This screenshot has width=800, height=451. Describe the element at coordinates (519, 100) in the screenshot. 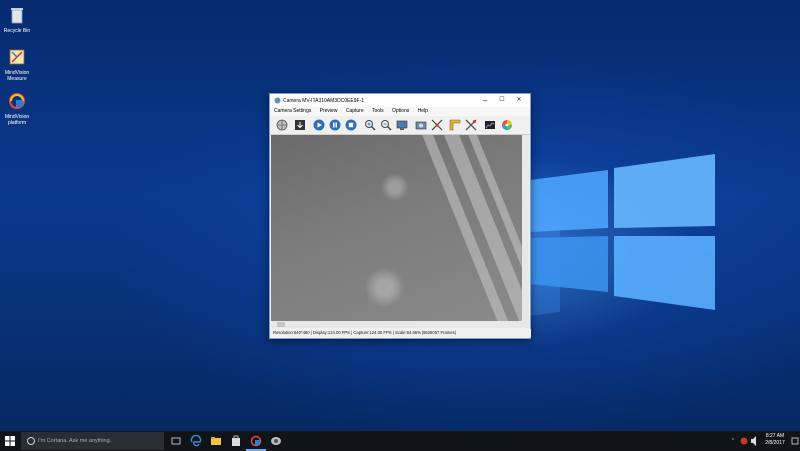

I see `close-button: ✕` at that location.